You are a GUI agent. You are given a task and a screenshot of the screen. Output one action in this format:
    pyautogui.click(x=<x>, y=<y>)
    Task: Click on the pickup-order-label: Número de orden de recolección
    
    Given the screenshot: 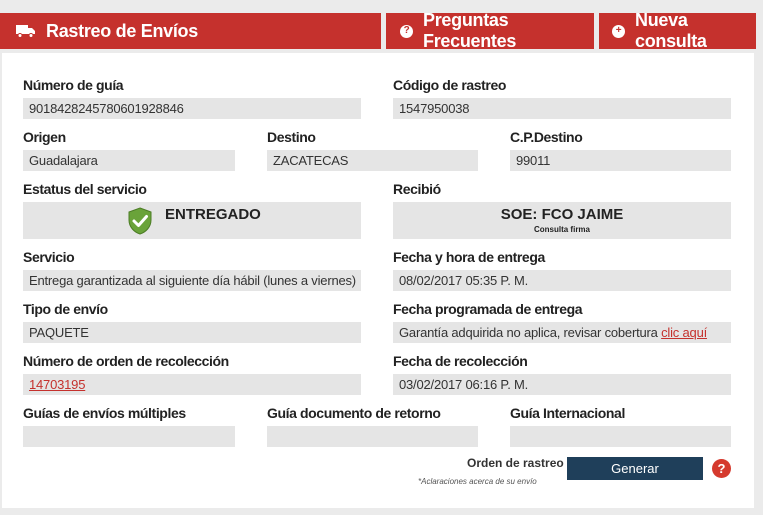 What is the action you would take?
    pyautogui.click(x=126, y=361)
    